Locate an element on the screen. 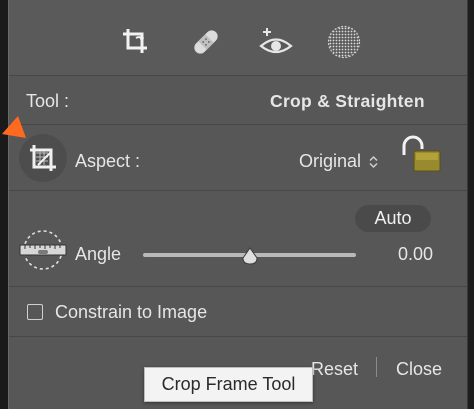 The image size is (474, 409). unlocked-padlock-icon is located at coordinates (421, 153).